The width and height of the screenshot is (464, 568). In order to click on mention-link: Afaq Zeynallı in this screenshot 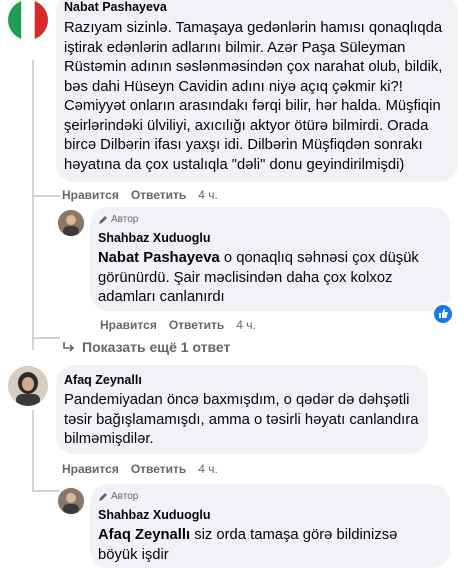, I will do `click(144, 535)`.